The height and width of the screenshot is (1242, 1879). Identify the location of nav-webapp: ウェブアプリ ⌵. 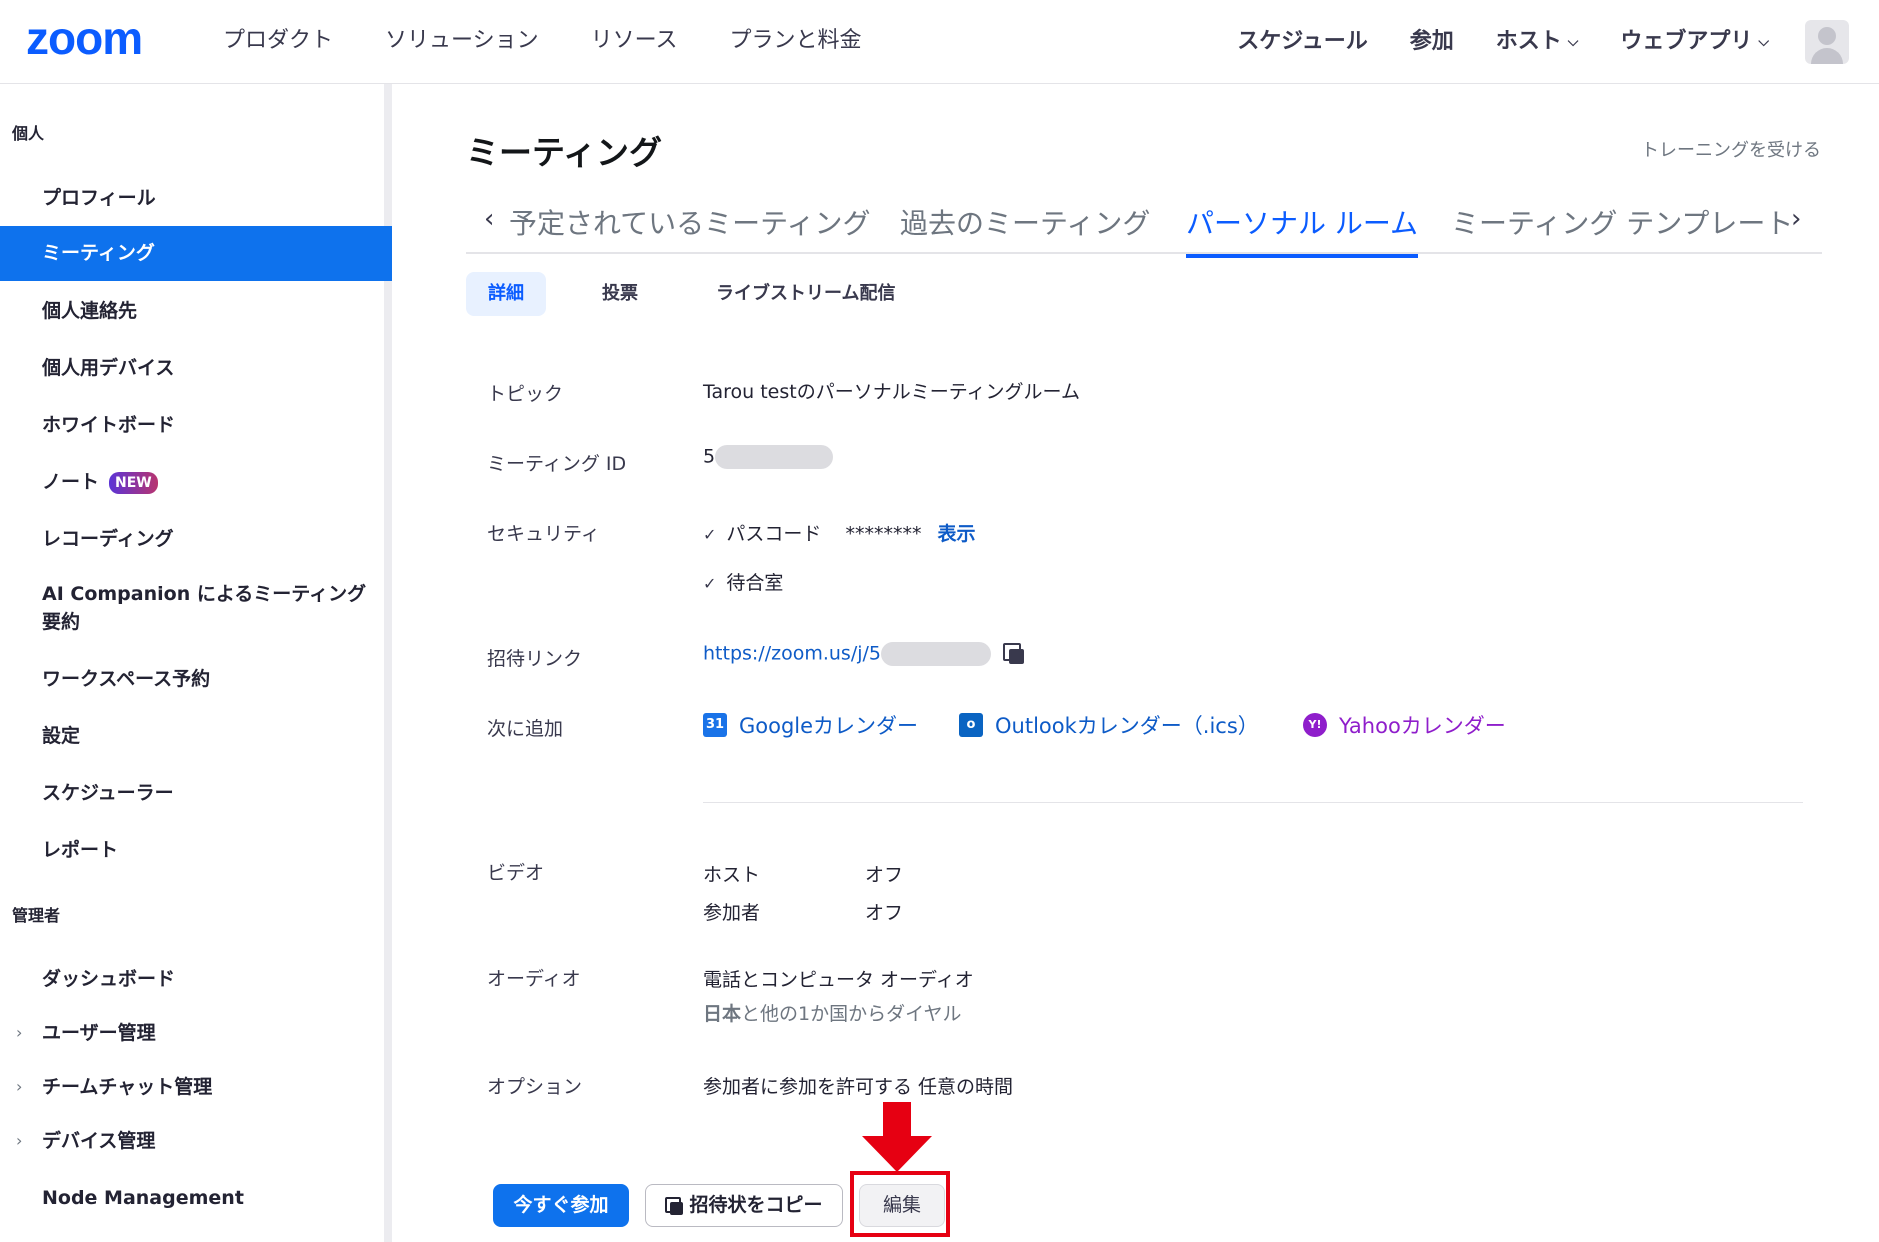
(1694, 42).